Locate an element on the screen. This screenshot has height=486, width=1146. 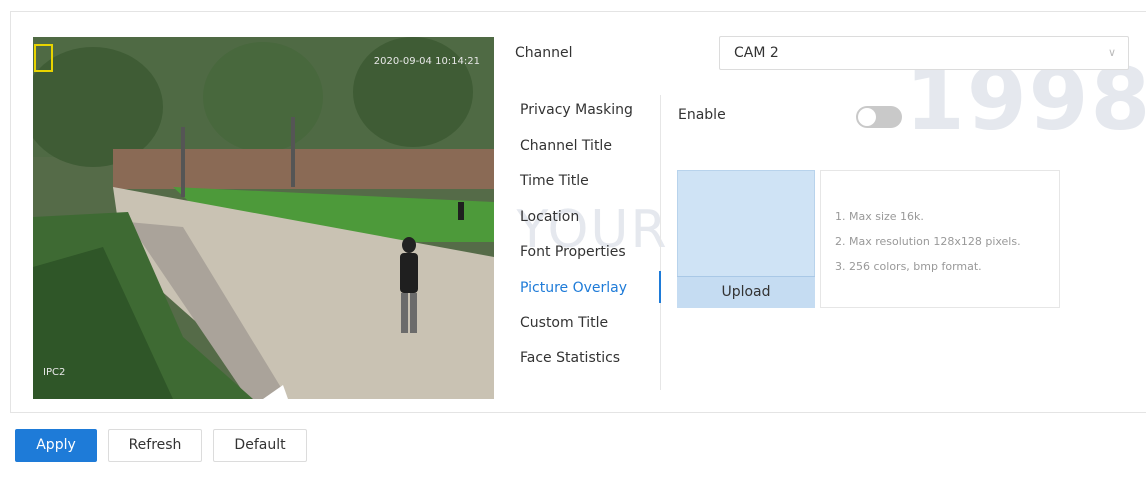
refresh-button: Refresh is located at coordinates (155, 445).